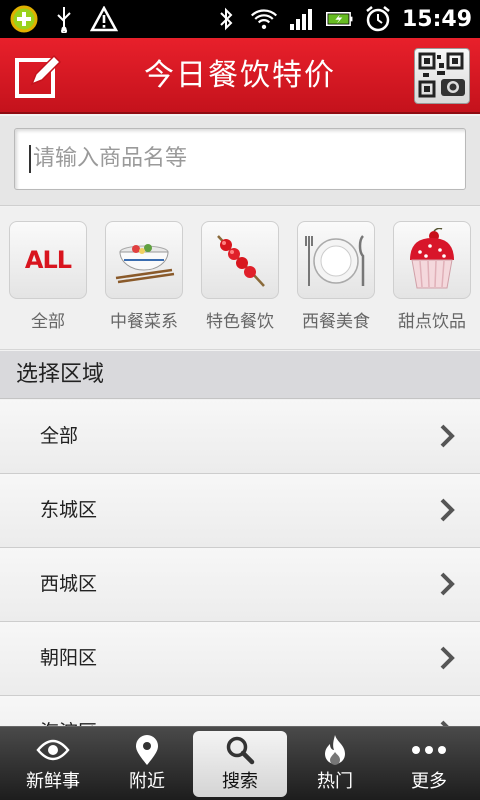 This screenshot has height=800, width=480. I want to click on category-label: 甜点饮品, so click(432, 322).